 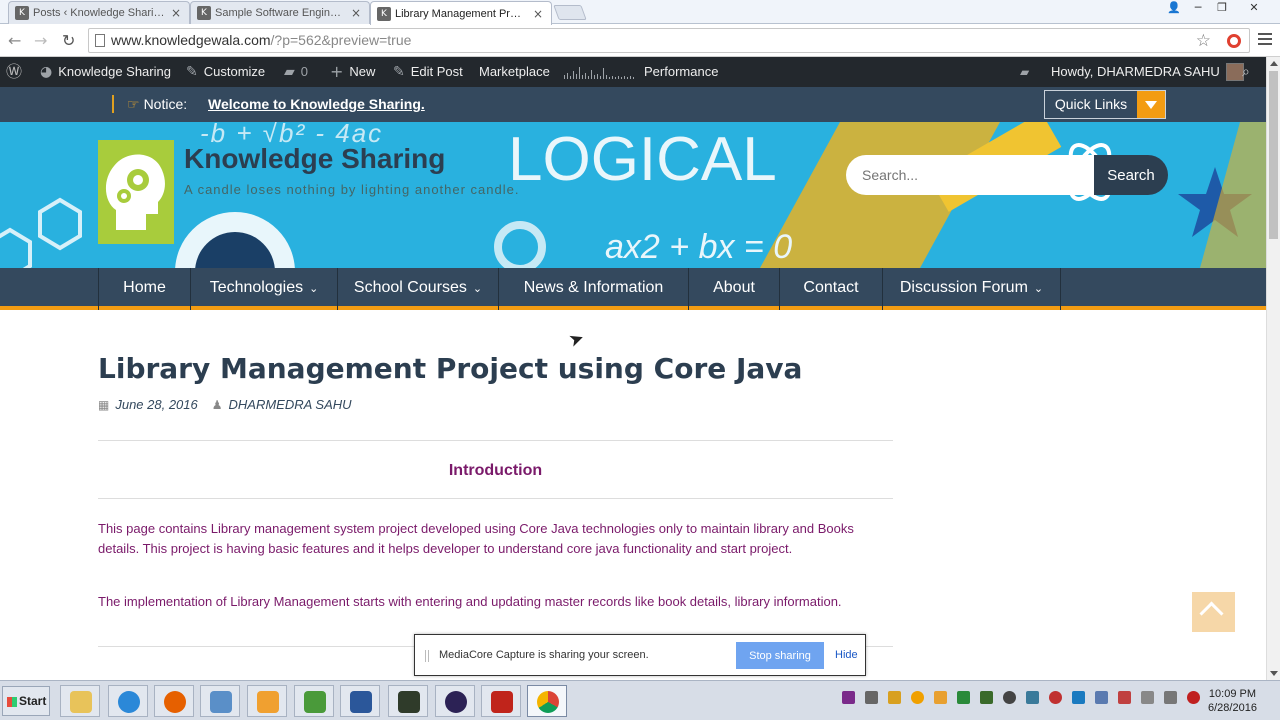 I want to click on bookmark-star-icon: ☆, so click(x=1203, y=41).